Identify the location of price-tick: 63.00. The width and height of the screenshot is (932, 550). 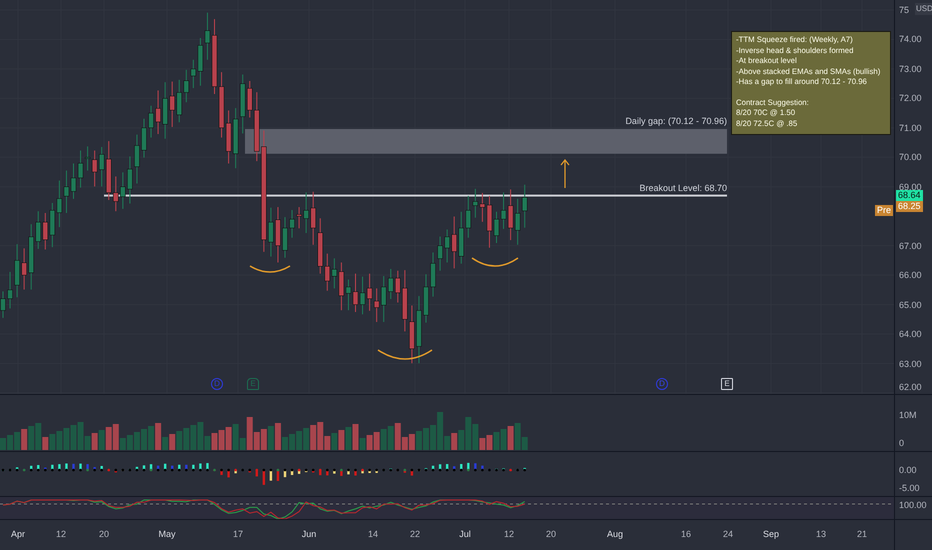
(910, 364).